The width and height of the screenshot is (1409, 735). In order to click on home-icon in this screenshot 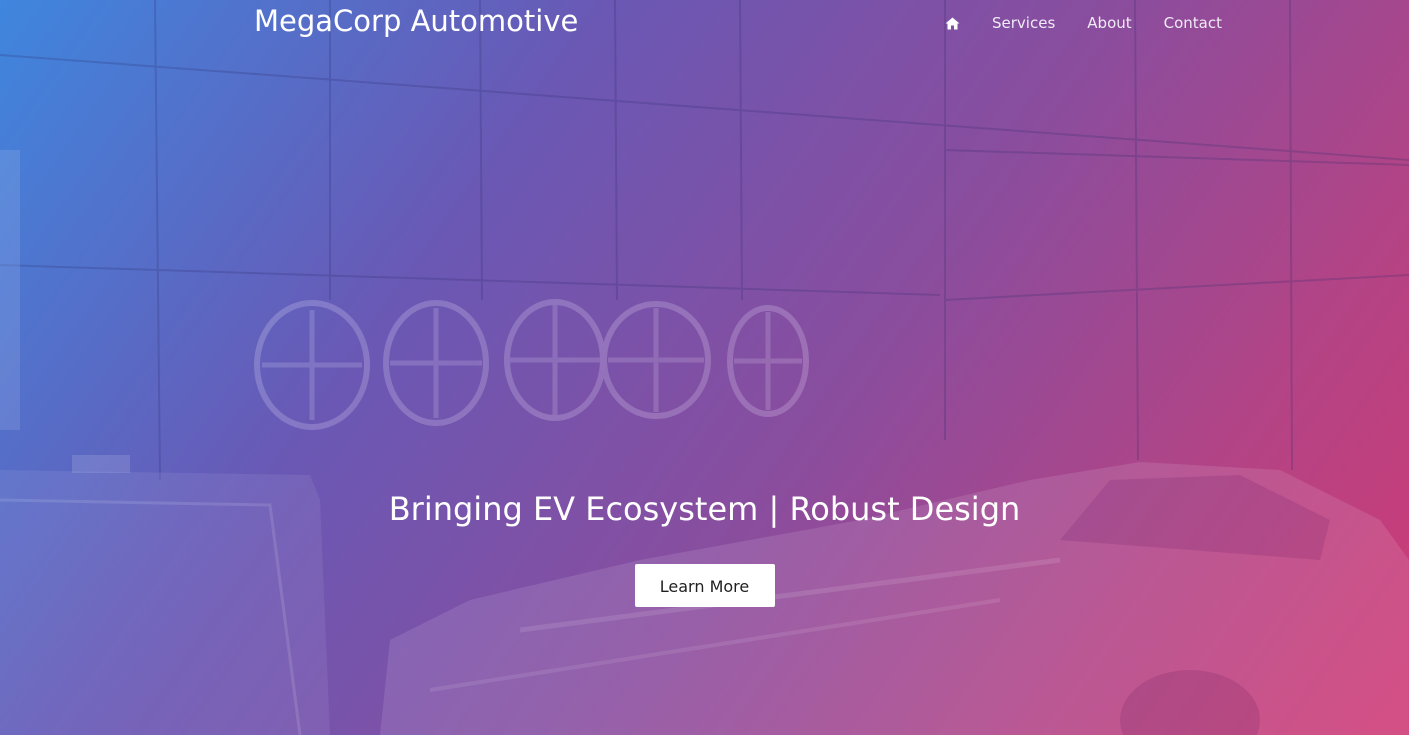, I will do `click(952, 23)`.